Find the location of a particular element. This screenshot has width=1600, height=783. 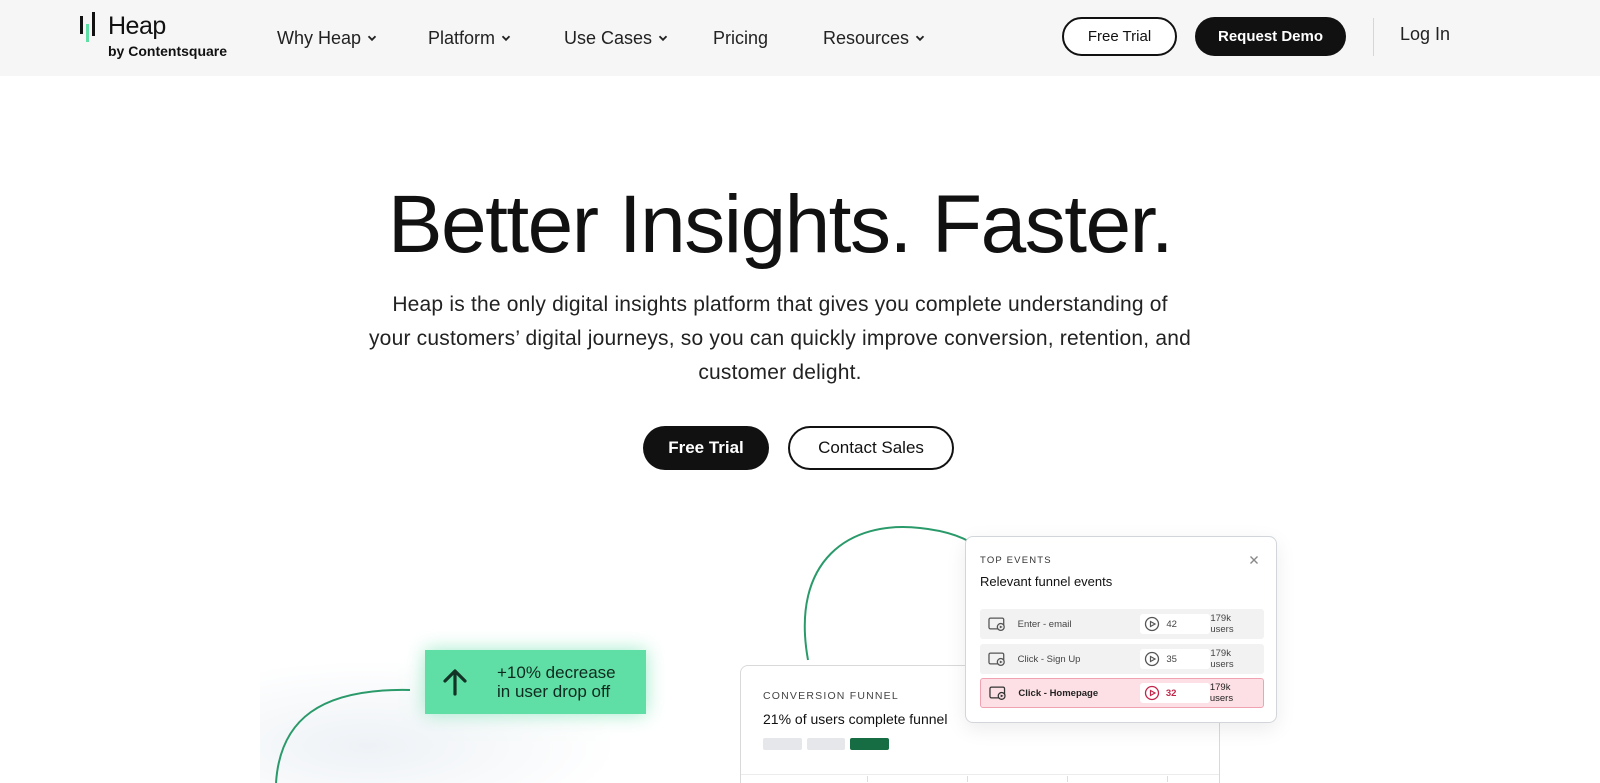

event-row: Click - Sign Up 35 179k users is located at coordinates (1122, 659).